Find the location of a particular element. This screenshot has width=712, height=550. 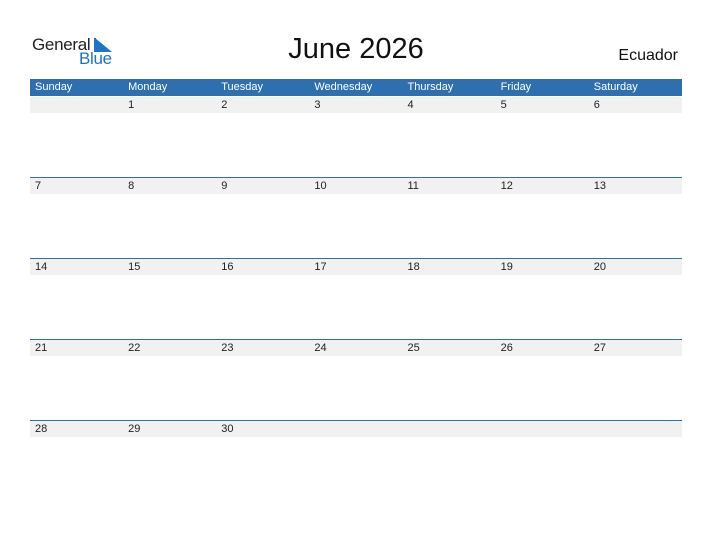

weekday-tuesday: Tuesday is located at coordinates (242, 87).